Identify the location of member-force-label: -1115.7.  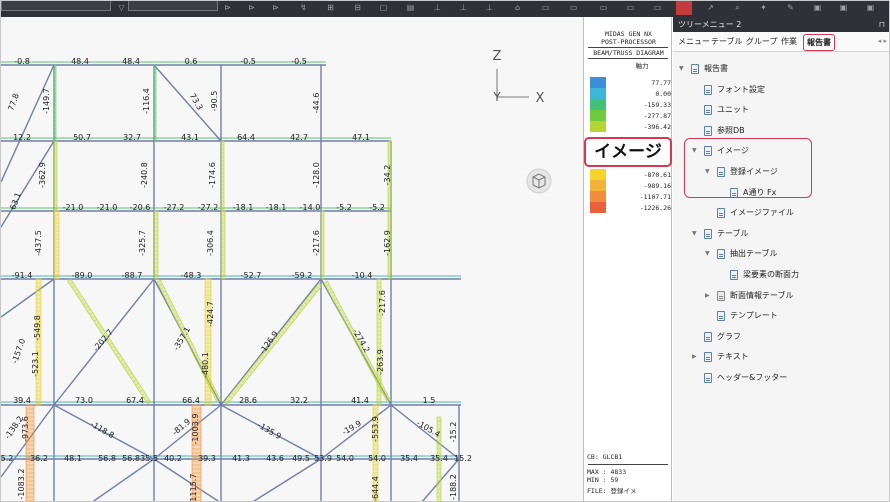
(193, 488).